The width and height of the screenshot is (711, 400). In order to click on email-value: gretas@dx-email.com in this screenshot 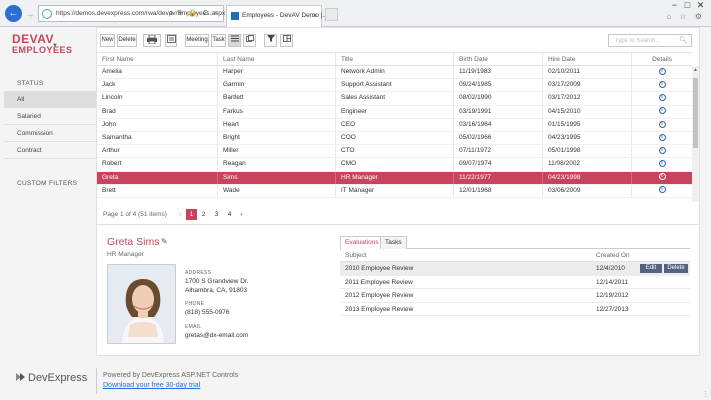, I will do `click(230, 336)`.